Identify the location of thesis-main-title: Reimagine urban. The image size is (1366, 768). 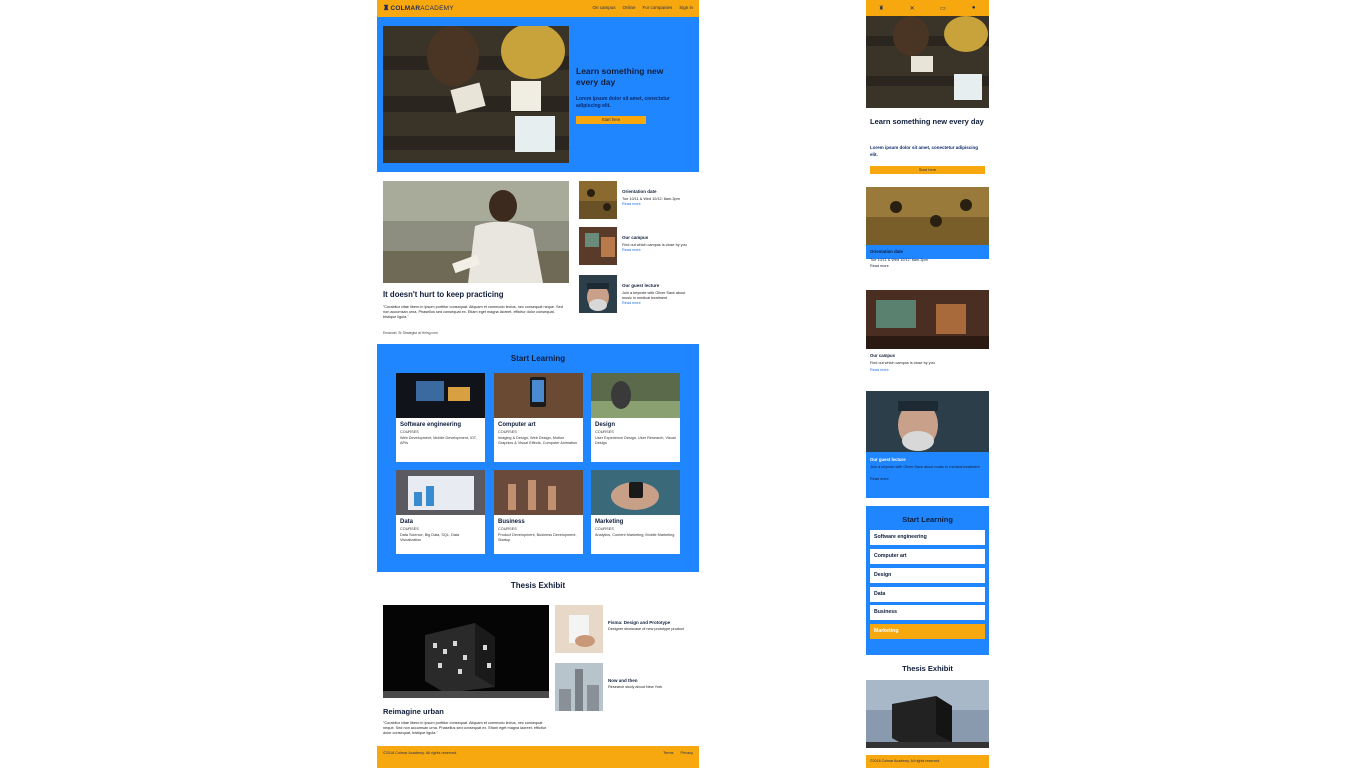
(413, 711).